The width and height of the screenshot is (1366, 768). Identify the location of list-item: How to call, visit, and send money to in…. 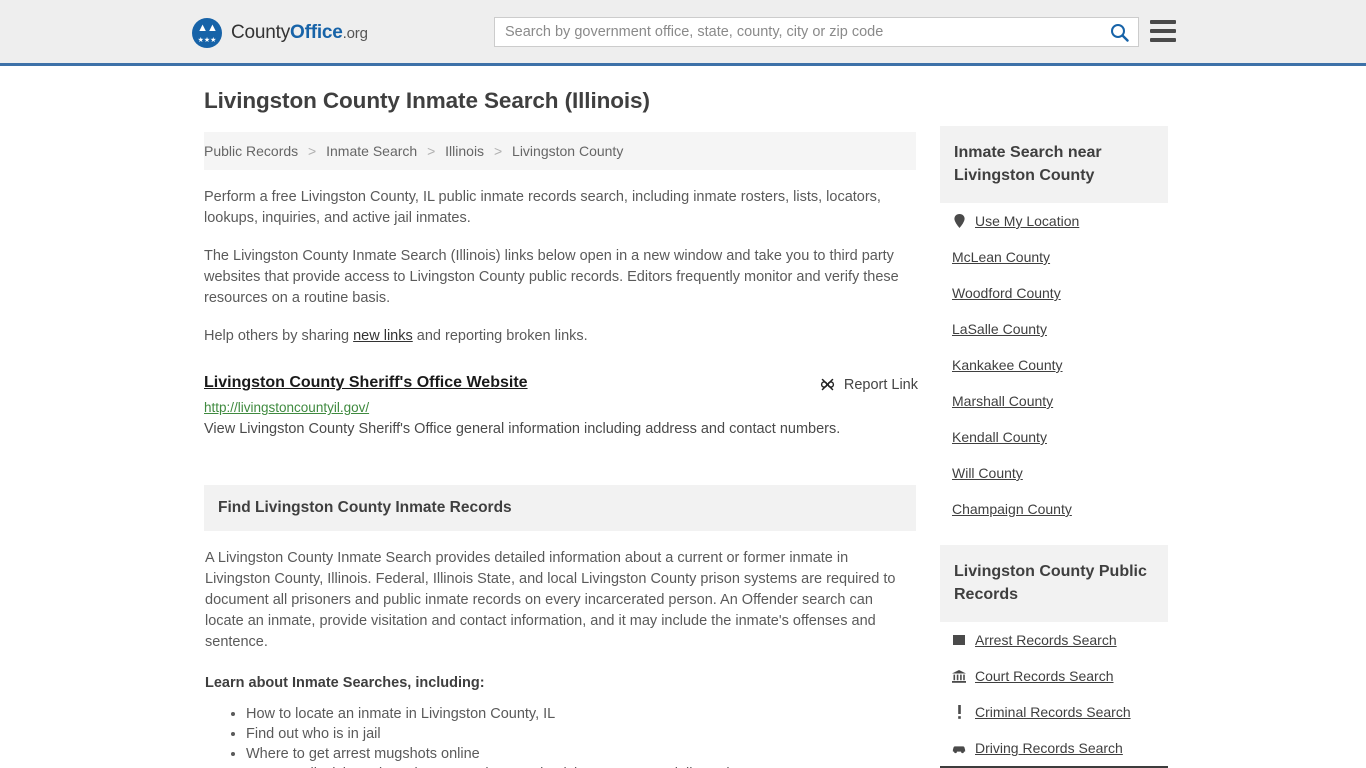
(580, 766).